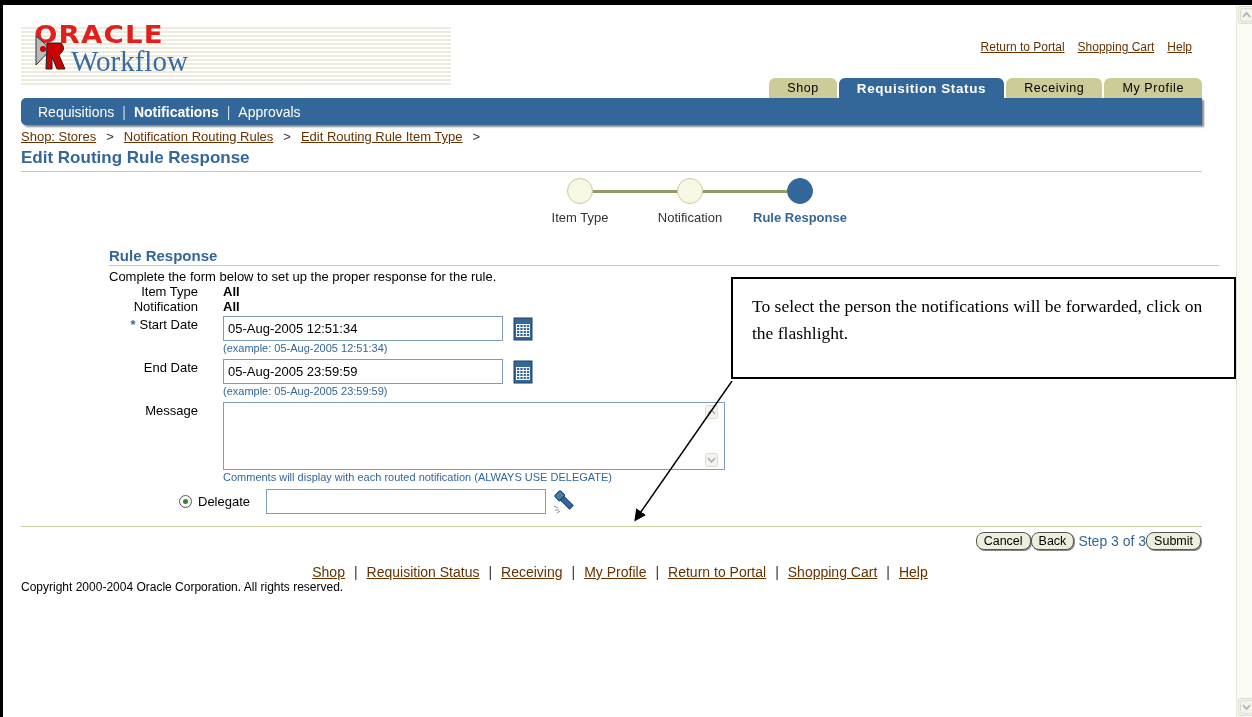 This screenshot has height=717, width=1252. Describe the element at coordinates (1179, 47) in the screenshot. I see `global-link: Help` at that location.